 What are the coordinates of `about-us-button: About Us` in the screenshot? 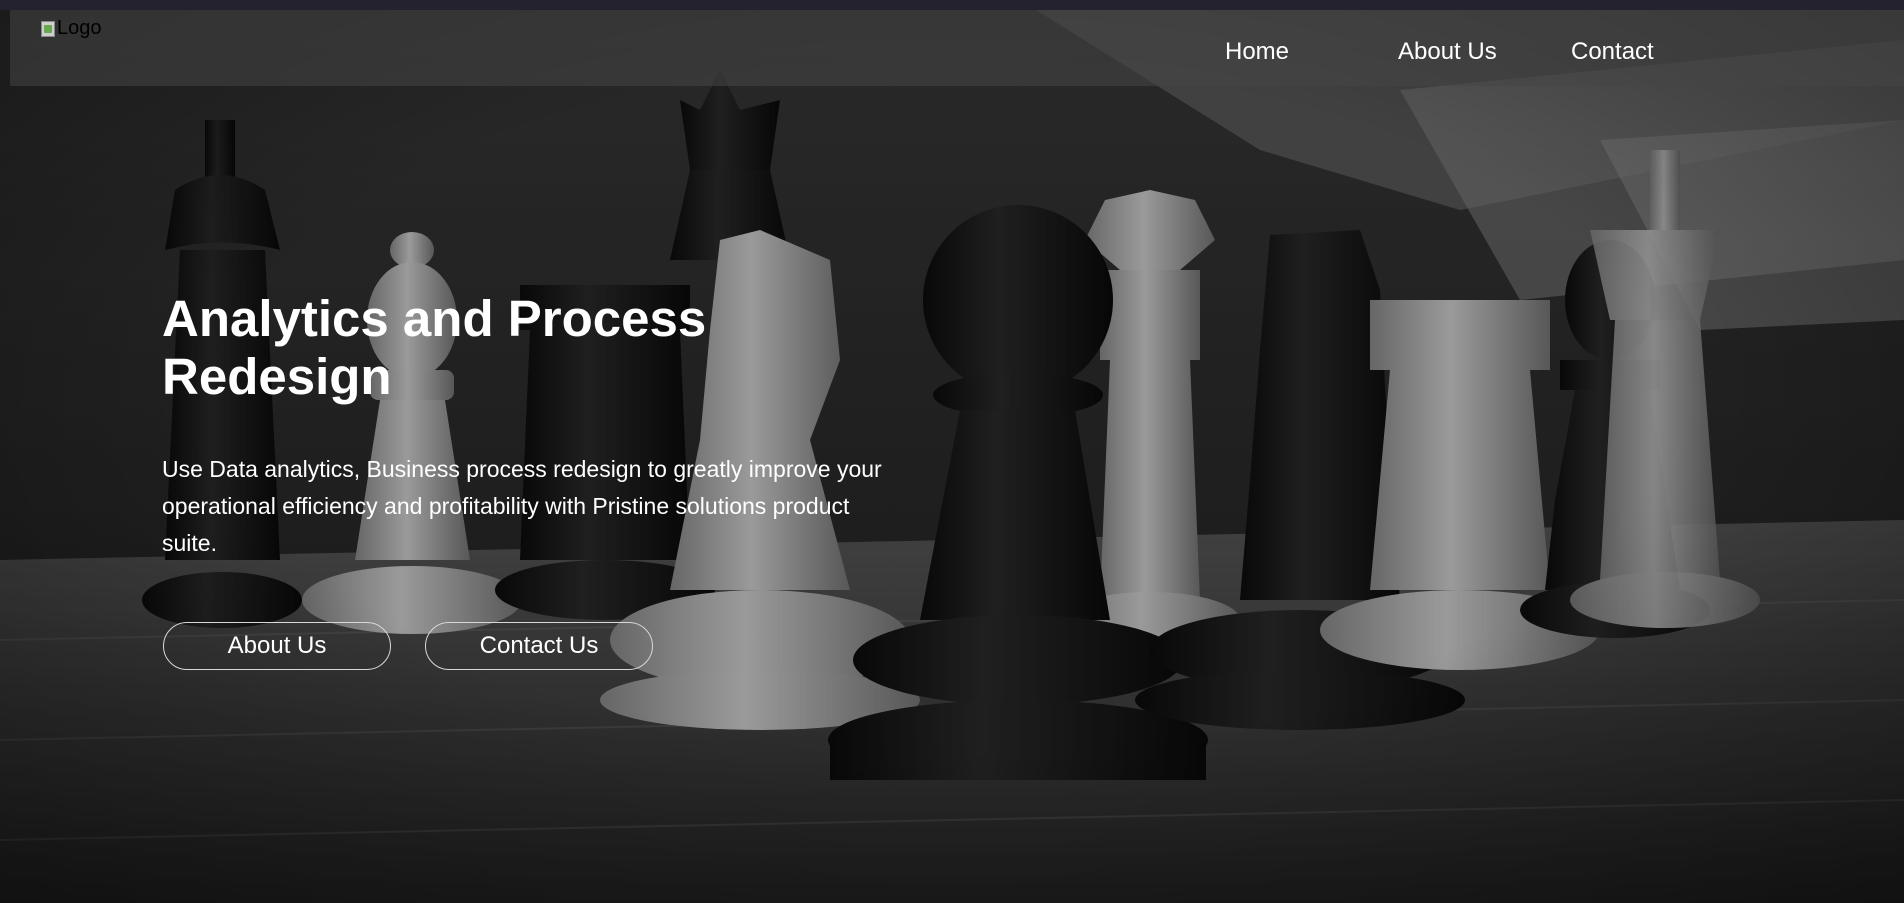 It's located at (277, 646).